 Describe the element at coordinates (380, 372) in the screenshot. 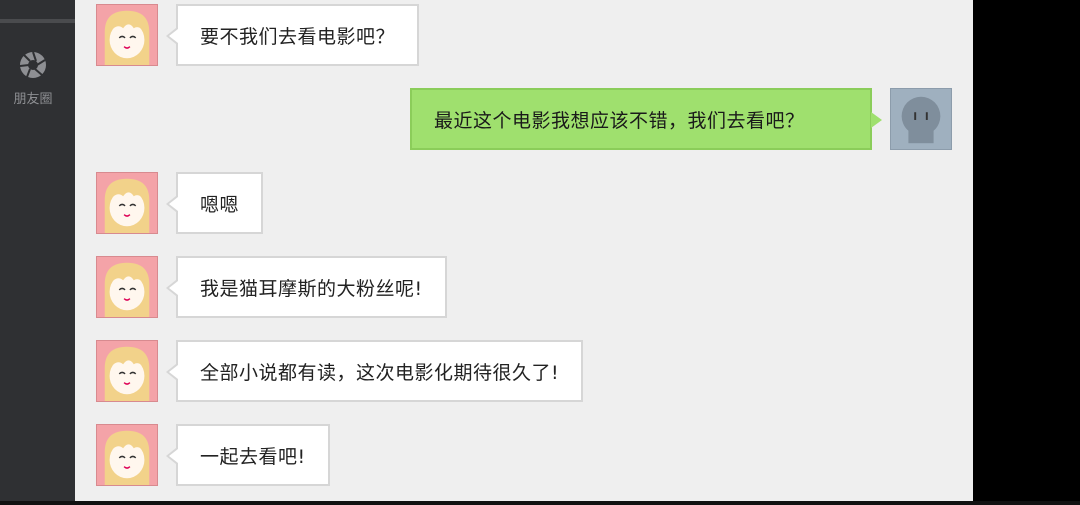

I see `message-text: 全部小说都有读，这次电影化期待很久了!` at that location.